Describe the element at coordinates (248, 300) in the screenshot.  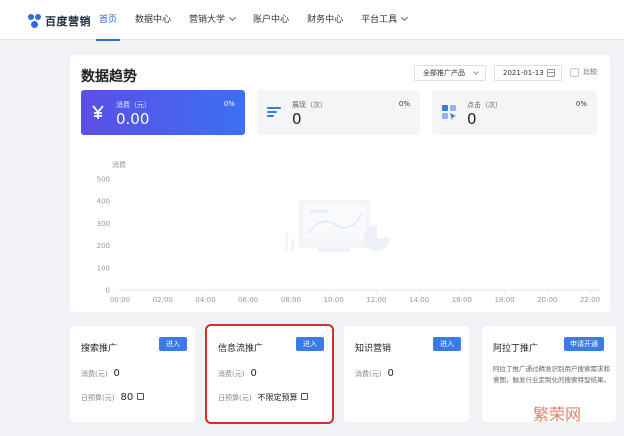
I see `x-tick-label: 06:00` at that location.